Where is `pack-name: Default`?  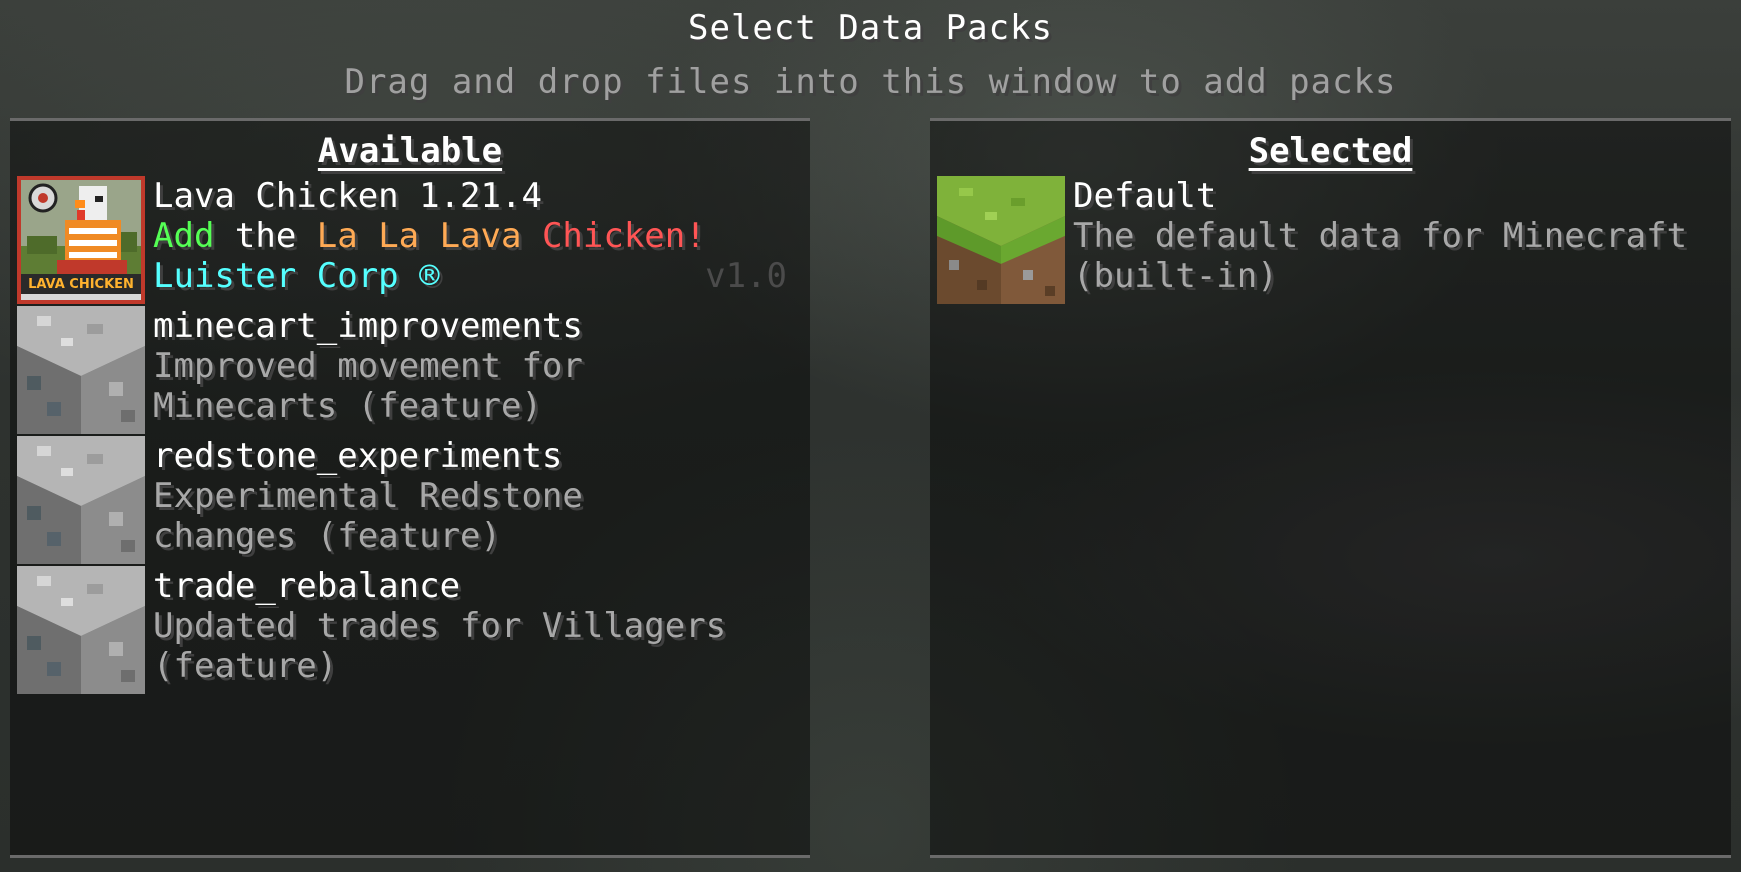 pack-name: Default is located at coordinates (1145, 196).